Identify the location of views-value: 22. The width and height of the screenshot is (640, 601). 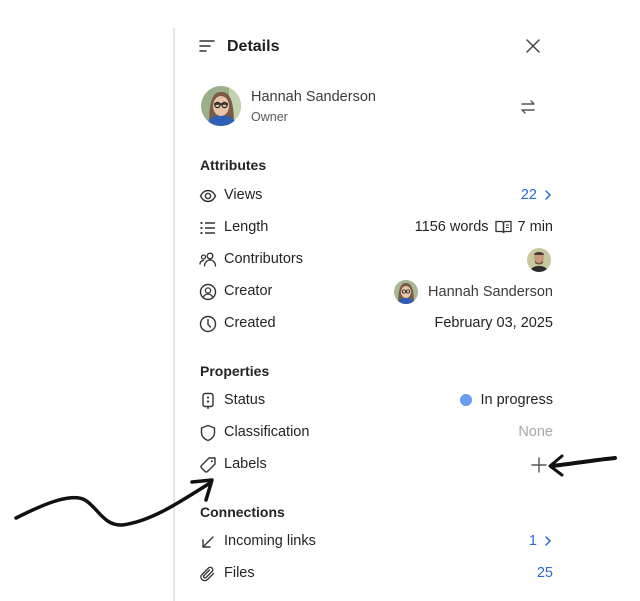
(537, 195).